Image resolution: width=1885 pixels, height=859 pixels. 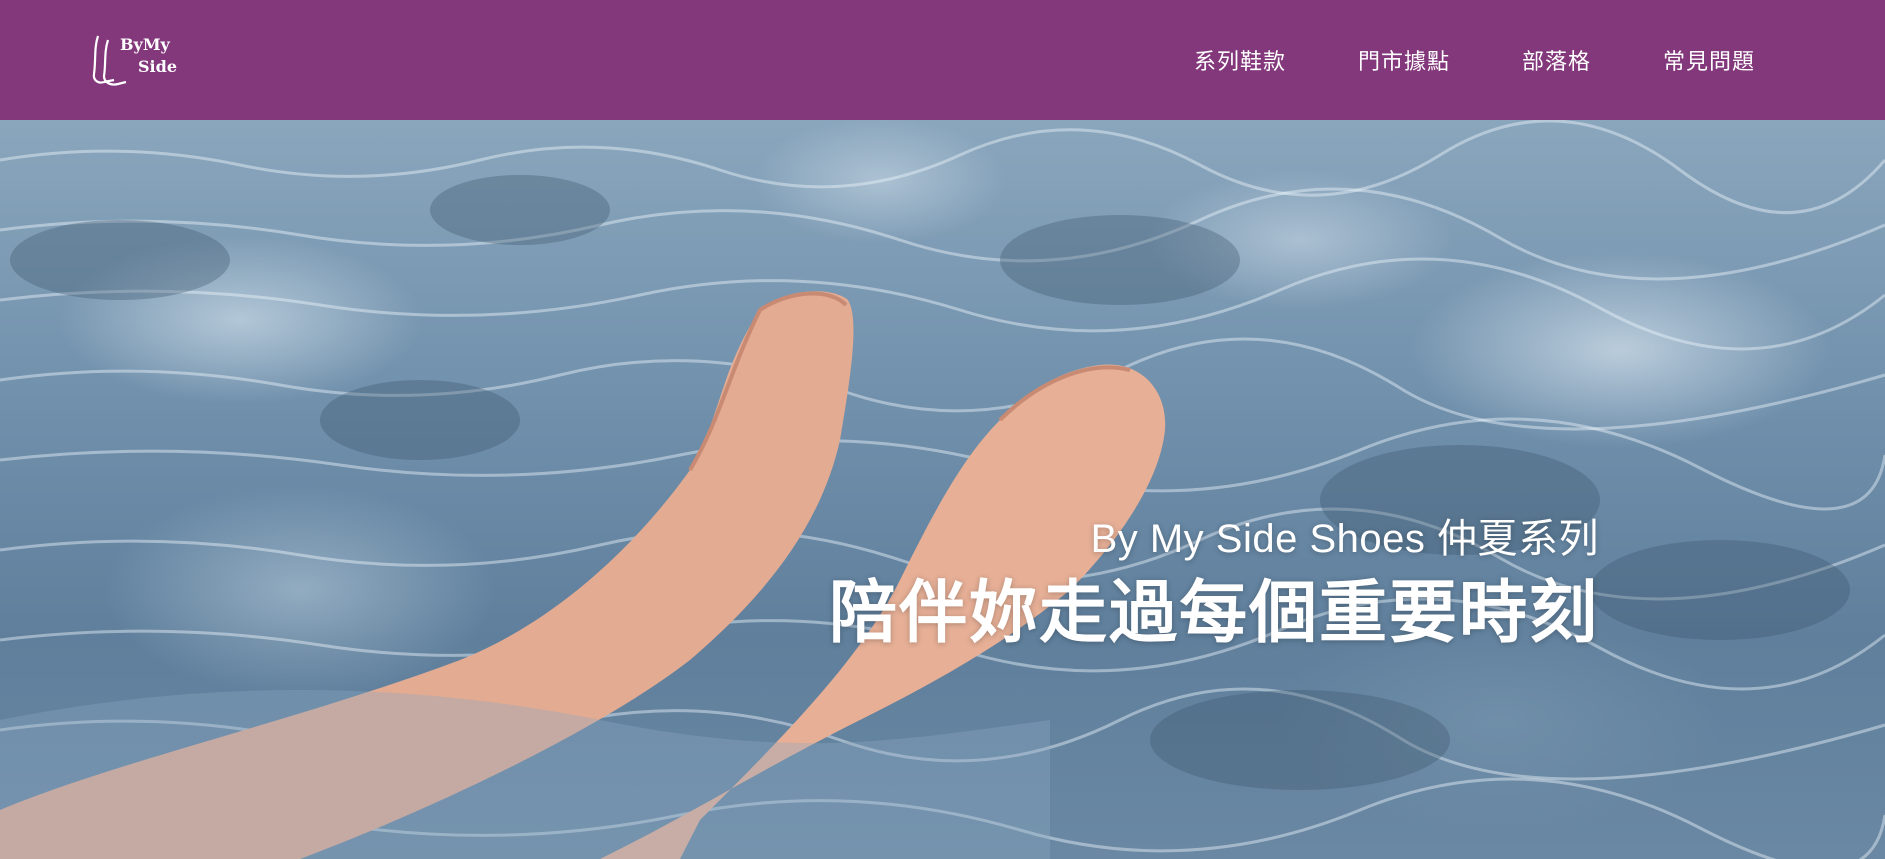 I want to click on nav-item-stores: 門市據點, so click(x=1404, y=60).